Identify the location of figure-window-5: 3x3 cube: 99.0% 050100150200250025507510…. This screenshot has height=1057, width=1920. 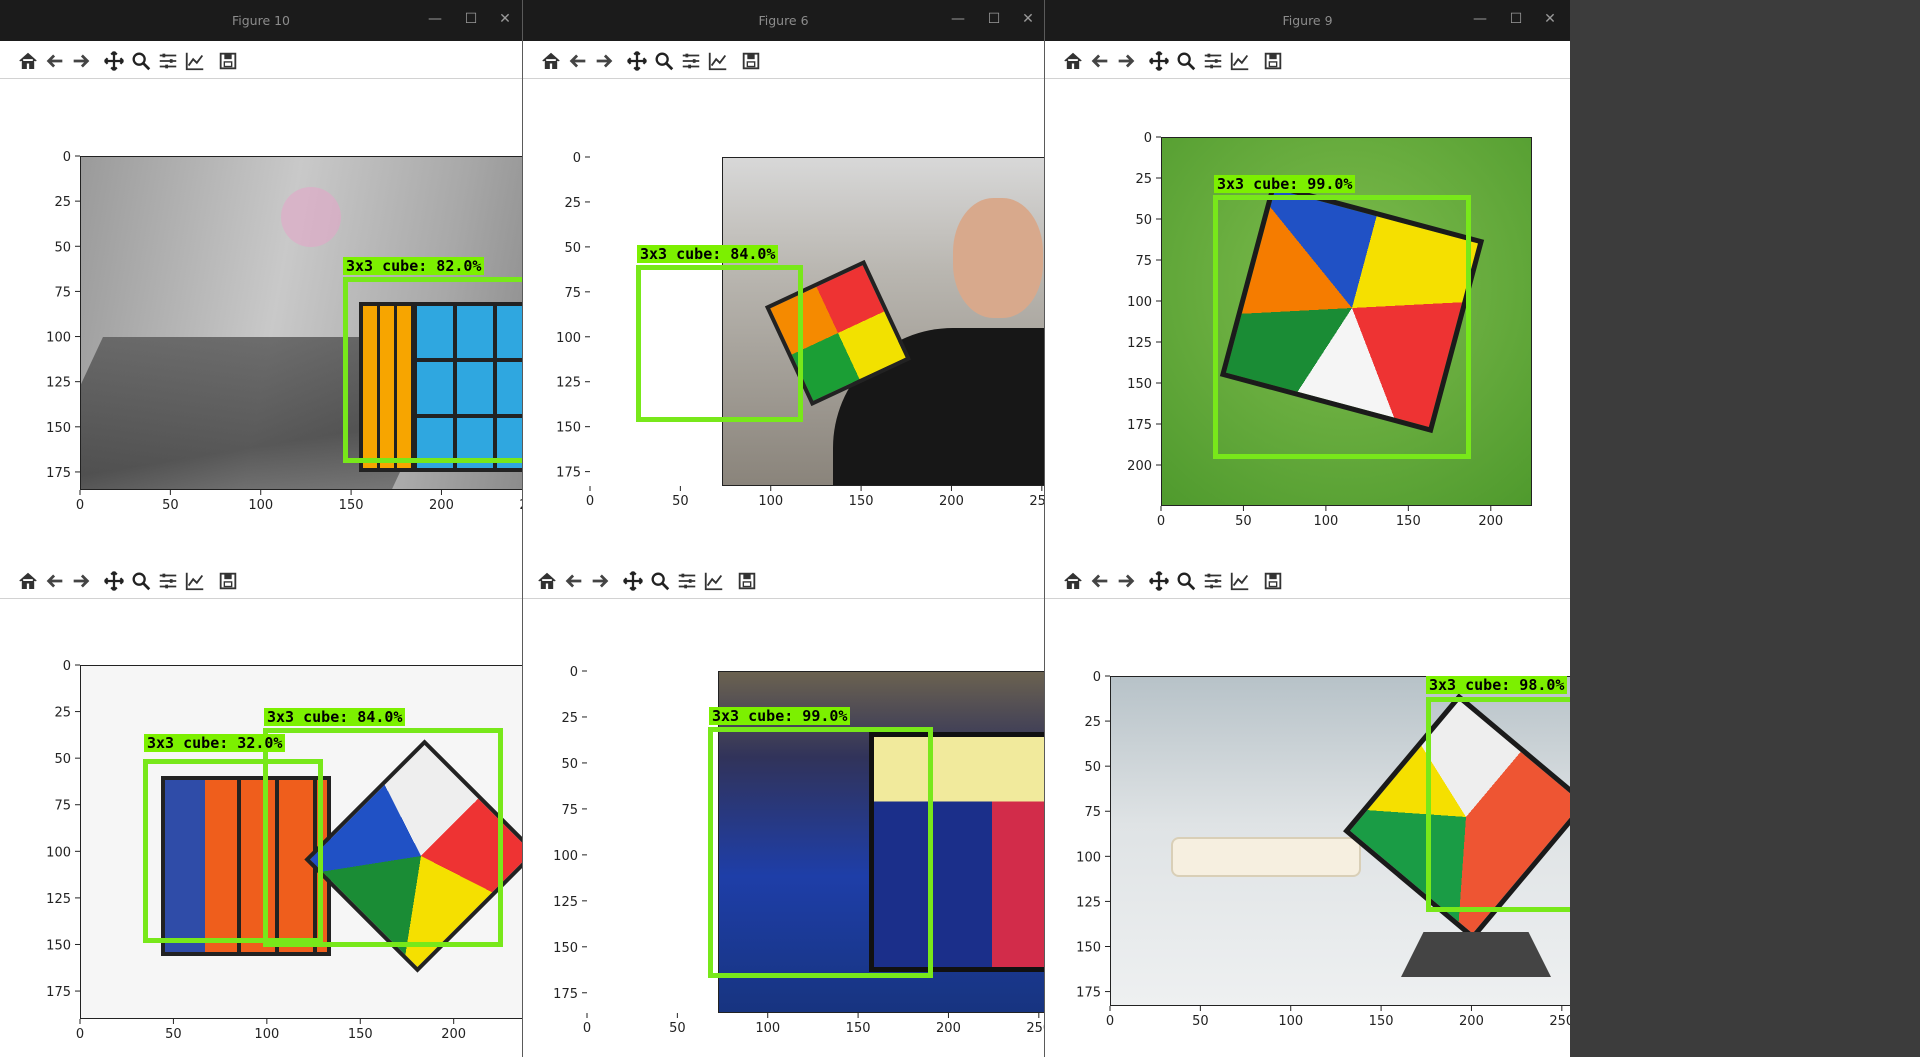
(783, 809).